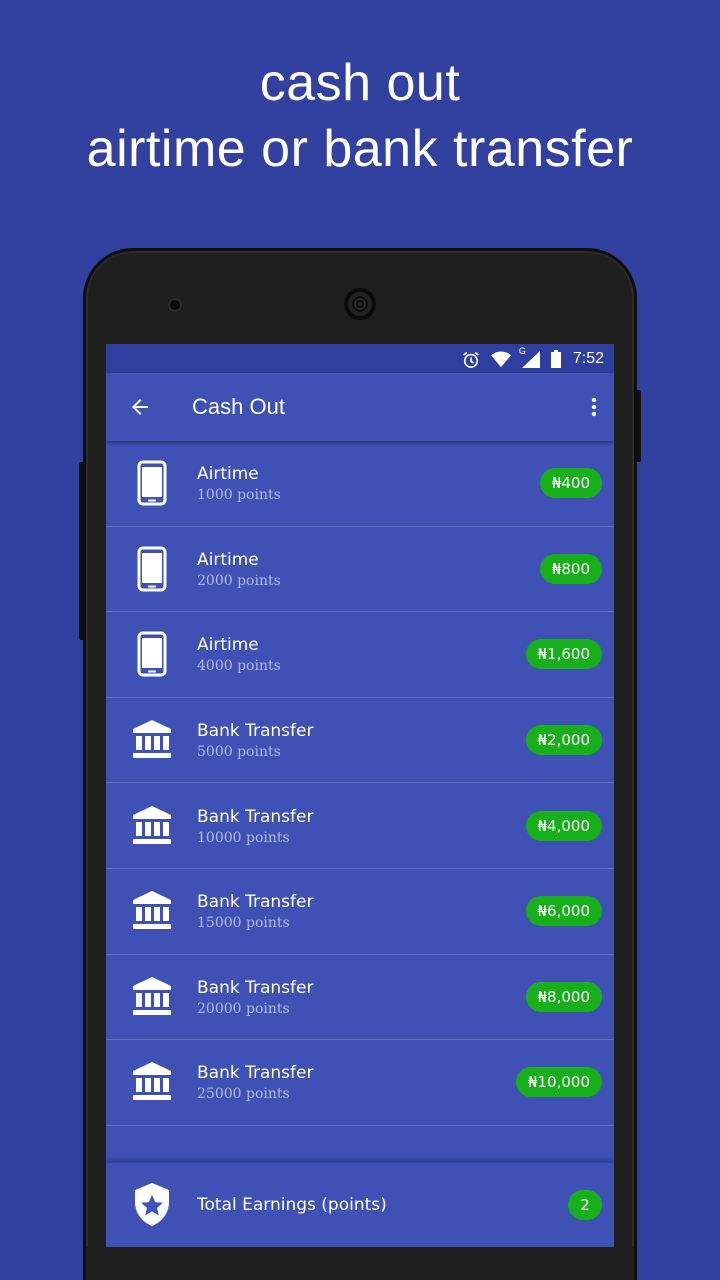  I want to click on cashout-option-row: Airtime 1000 points ₦400, so click(360, 484).